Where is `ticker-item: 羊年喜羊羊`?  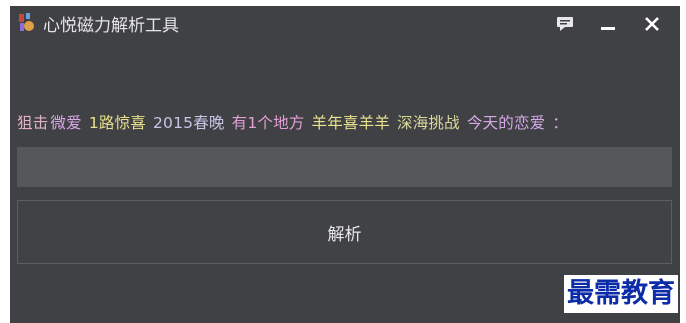
ticker-item: 羊年喜羊羊 is located at coordinates (351, 123).